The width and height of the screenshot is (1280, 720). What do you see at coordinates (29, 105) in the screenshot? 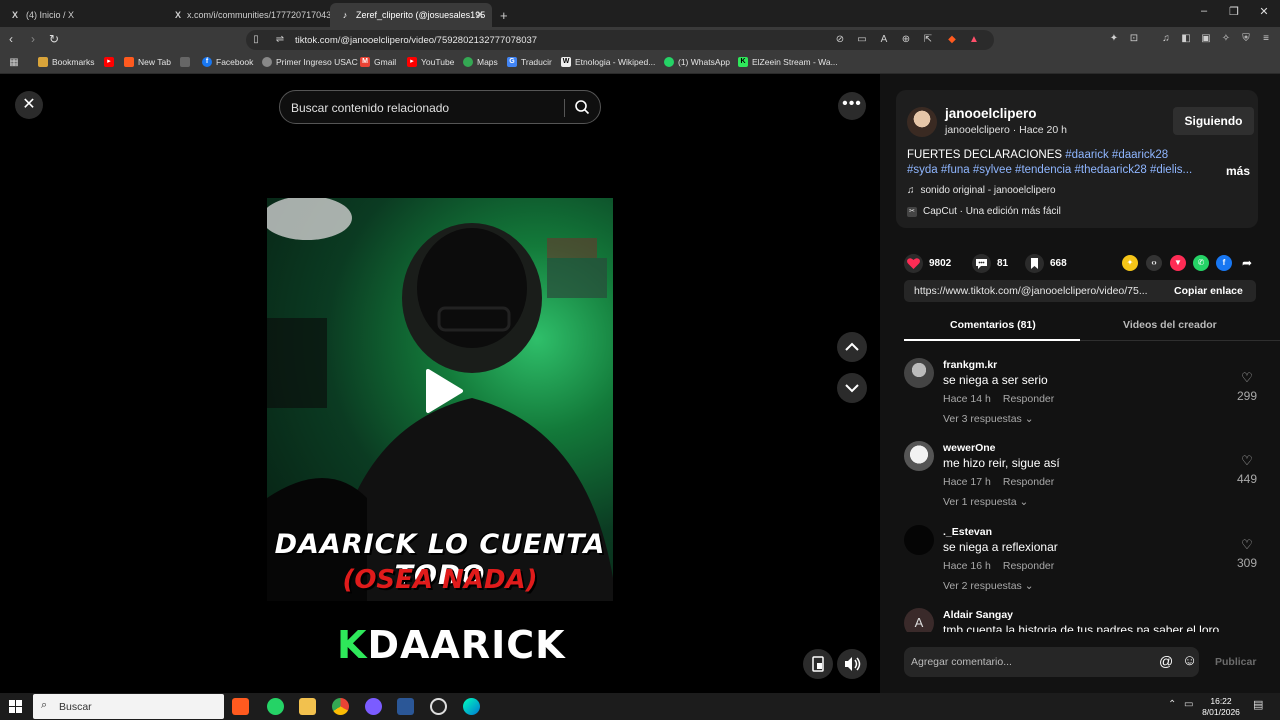
I see `close-video-button: ✕` at bounding box center [29, 105].